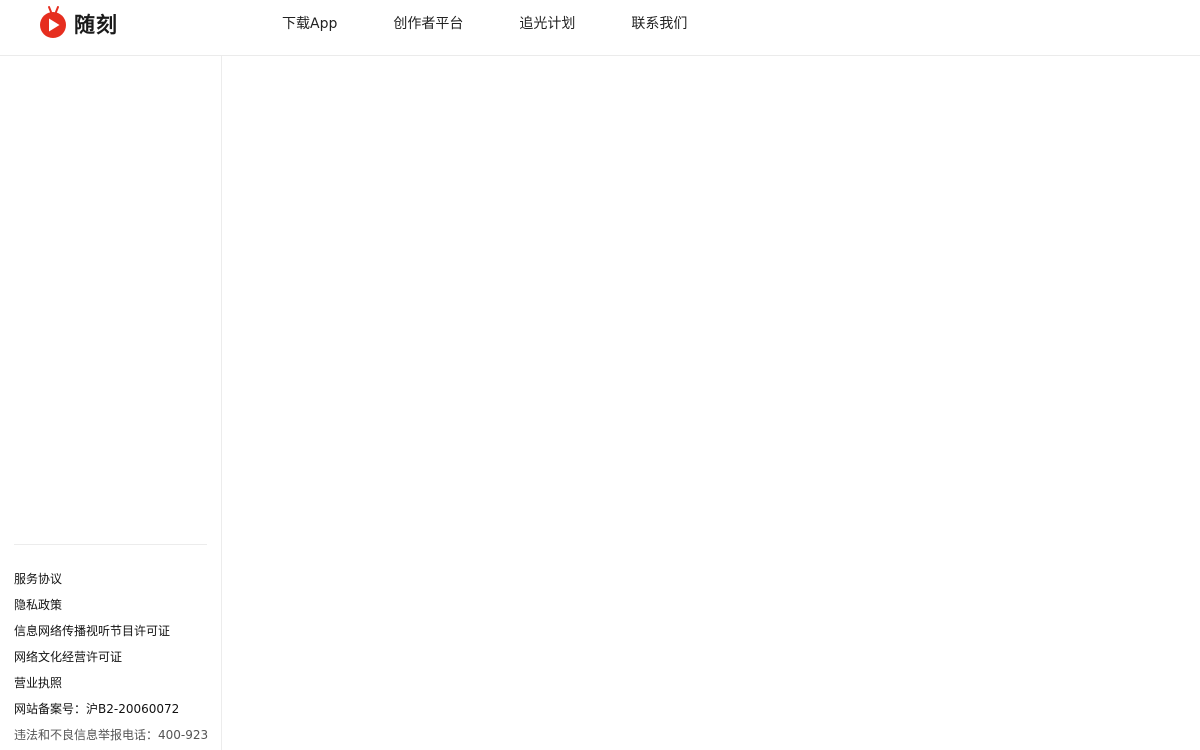 This screenshot has height=750, width=1200. I want to click on nav-contact-us: 联系我们, so click(659, 24).